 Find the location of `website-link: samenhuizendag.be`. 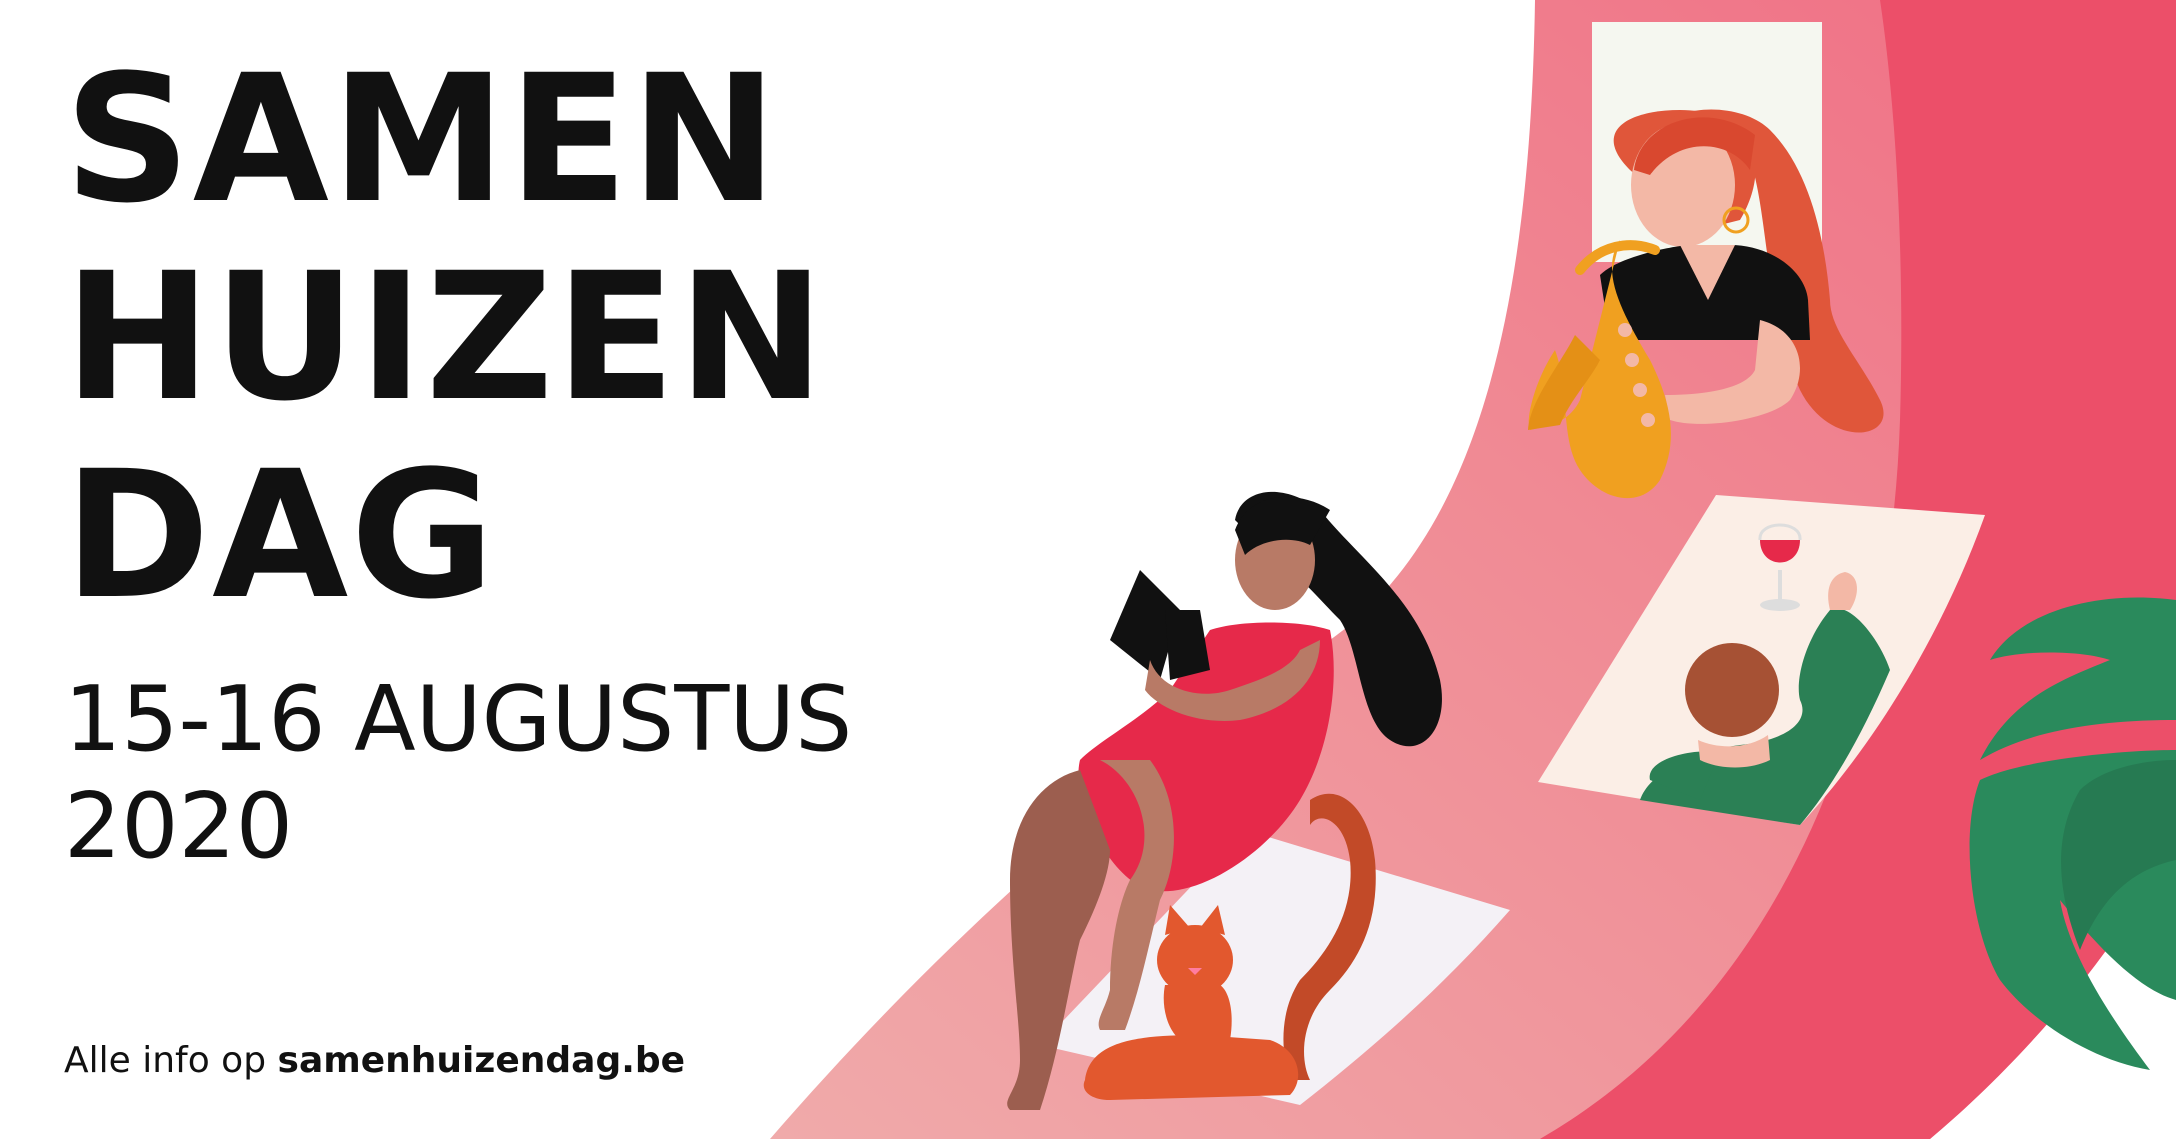

website-link: samenhuizendag.be is located at coordinates (482, 1060).